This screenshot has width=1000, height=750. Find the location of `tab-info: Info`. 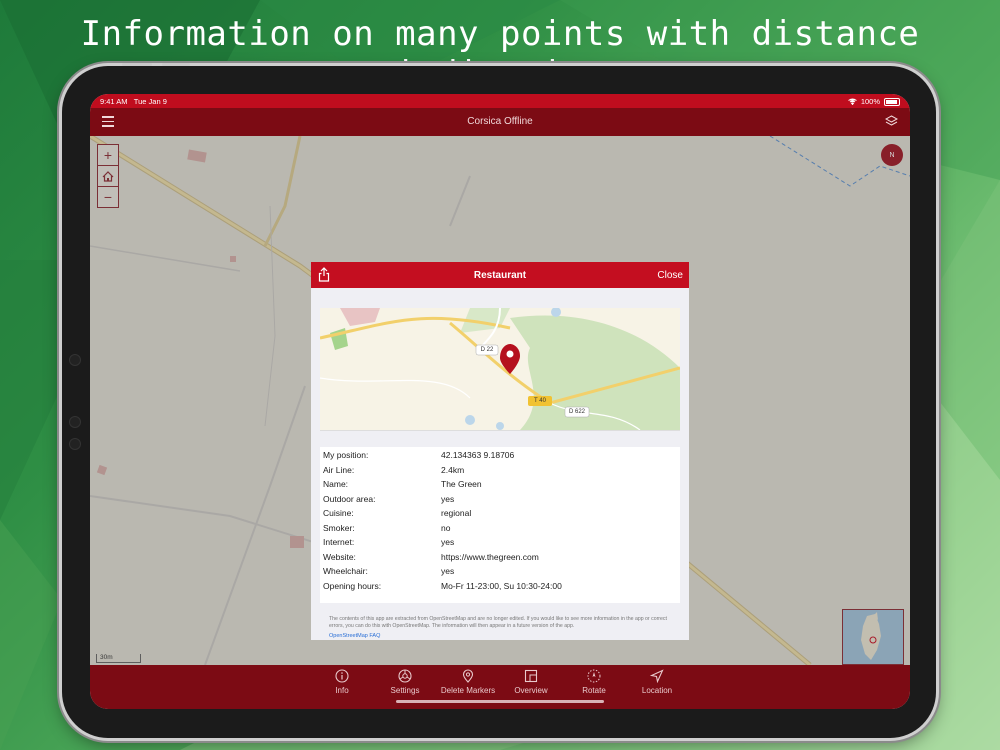

tab-info: Info is located at coordinates (342, 682).